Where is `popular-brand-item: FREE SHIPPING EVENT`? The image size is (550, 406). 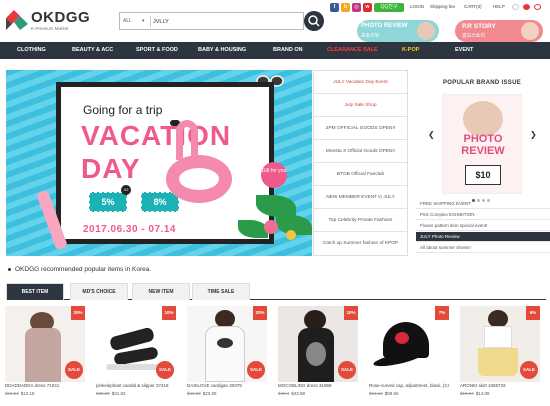 popular-brand-item: FREE SHIPPING EVENT is located at coordinates (483, 204).